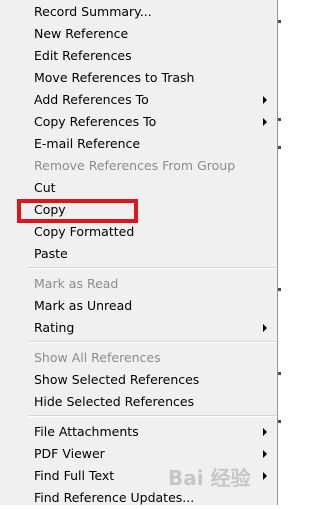 This screenshot has height=509, width=320. What do you see at coordinates (69, 453) in the screenshot?
I see `menu-item-label: PDF Viewer` at bounding box center [69, 453].